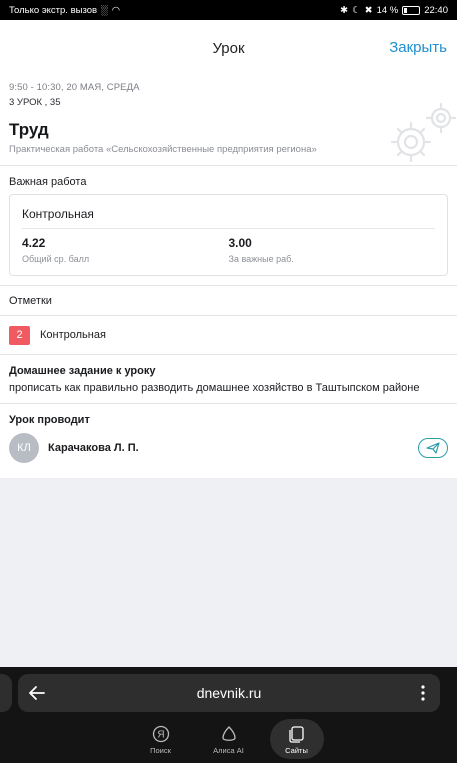  I want to click on lesson-subject: Труд, so click(29, 129).